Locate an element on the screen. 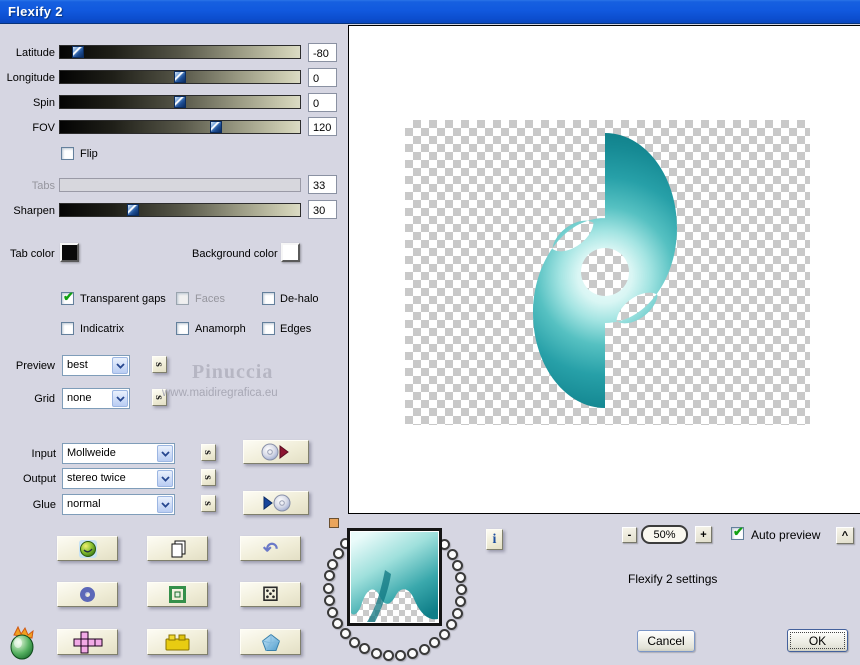 This screenshot has width=860, height=665. fov-slider is located at coordinates (180, 127).